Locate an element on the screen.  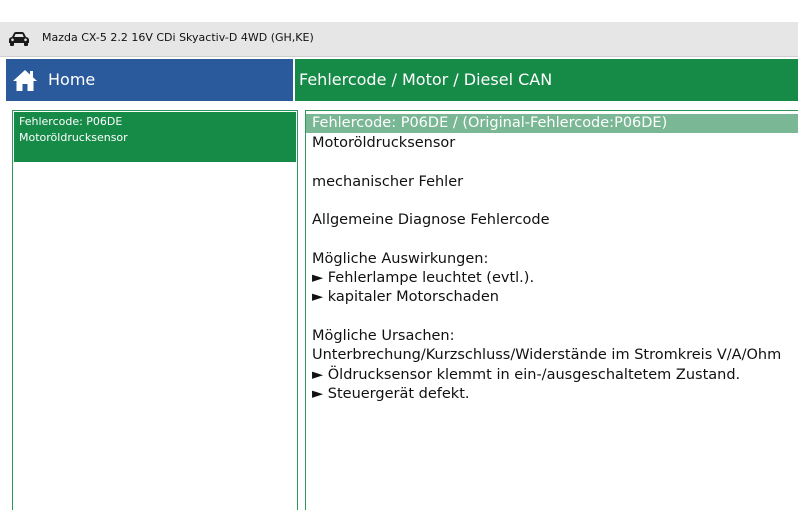
home-label: Home is located at coordinates (72, 79).